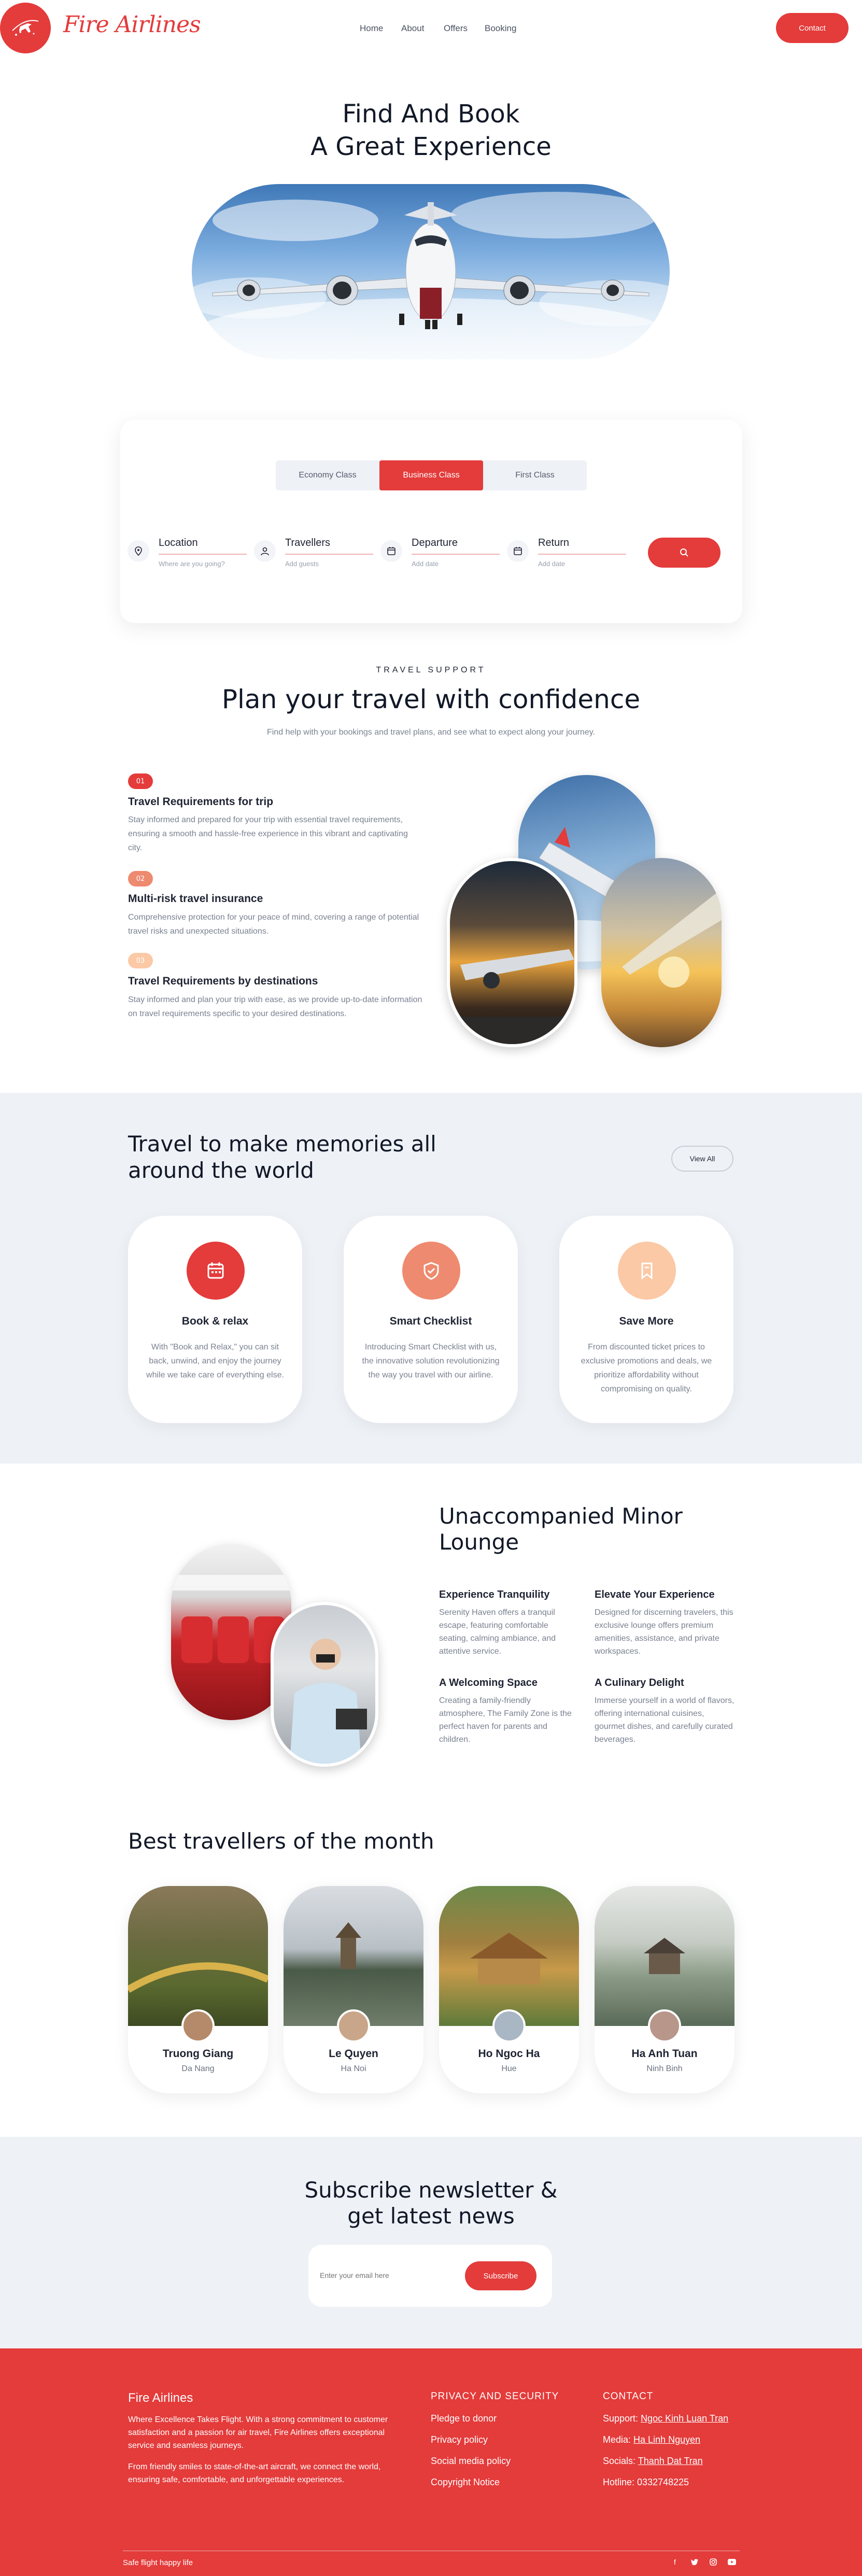 The width and height of the screenshot is (862, 2576). I want to click on hero-airplane-image, so click(431, 271).